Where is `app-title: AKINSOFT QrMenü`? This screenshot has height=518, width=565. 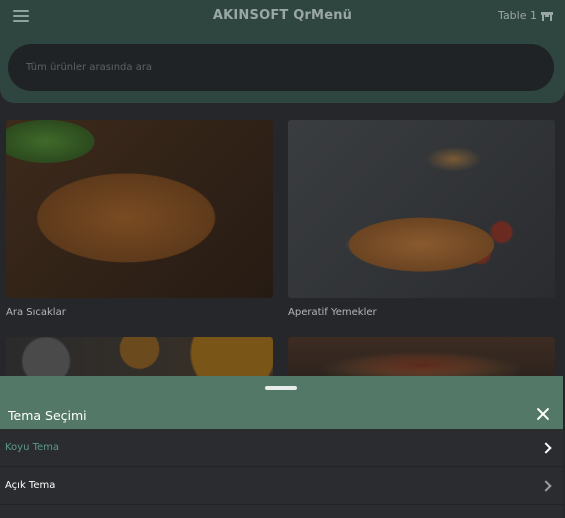 app-title: AKINSOFT QrMenü is located at coordinates (282, 15).